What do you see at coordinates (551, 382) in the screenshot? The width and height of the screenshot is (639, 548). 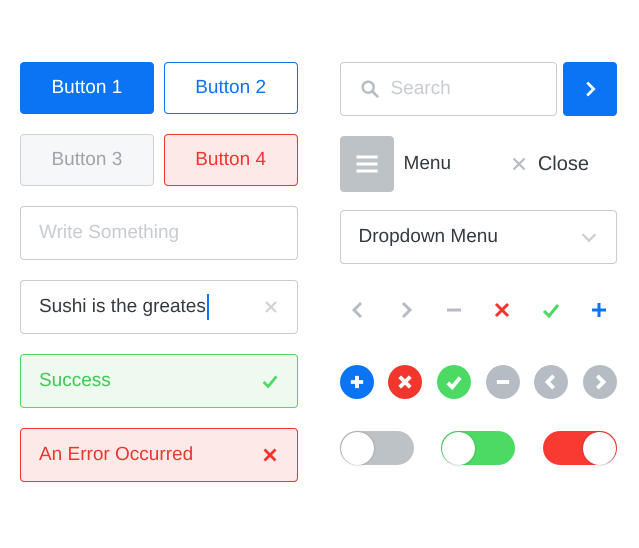 I see `chevron-left-icon` at bounding box center [551, 382].